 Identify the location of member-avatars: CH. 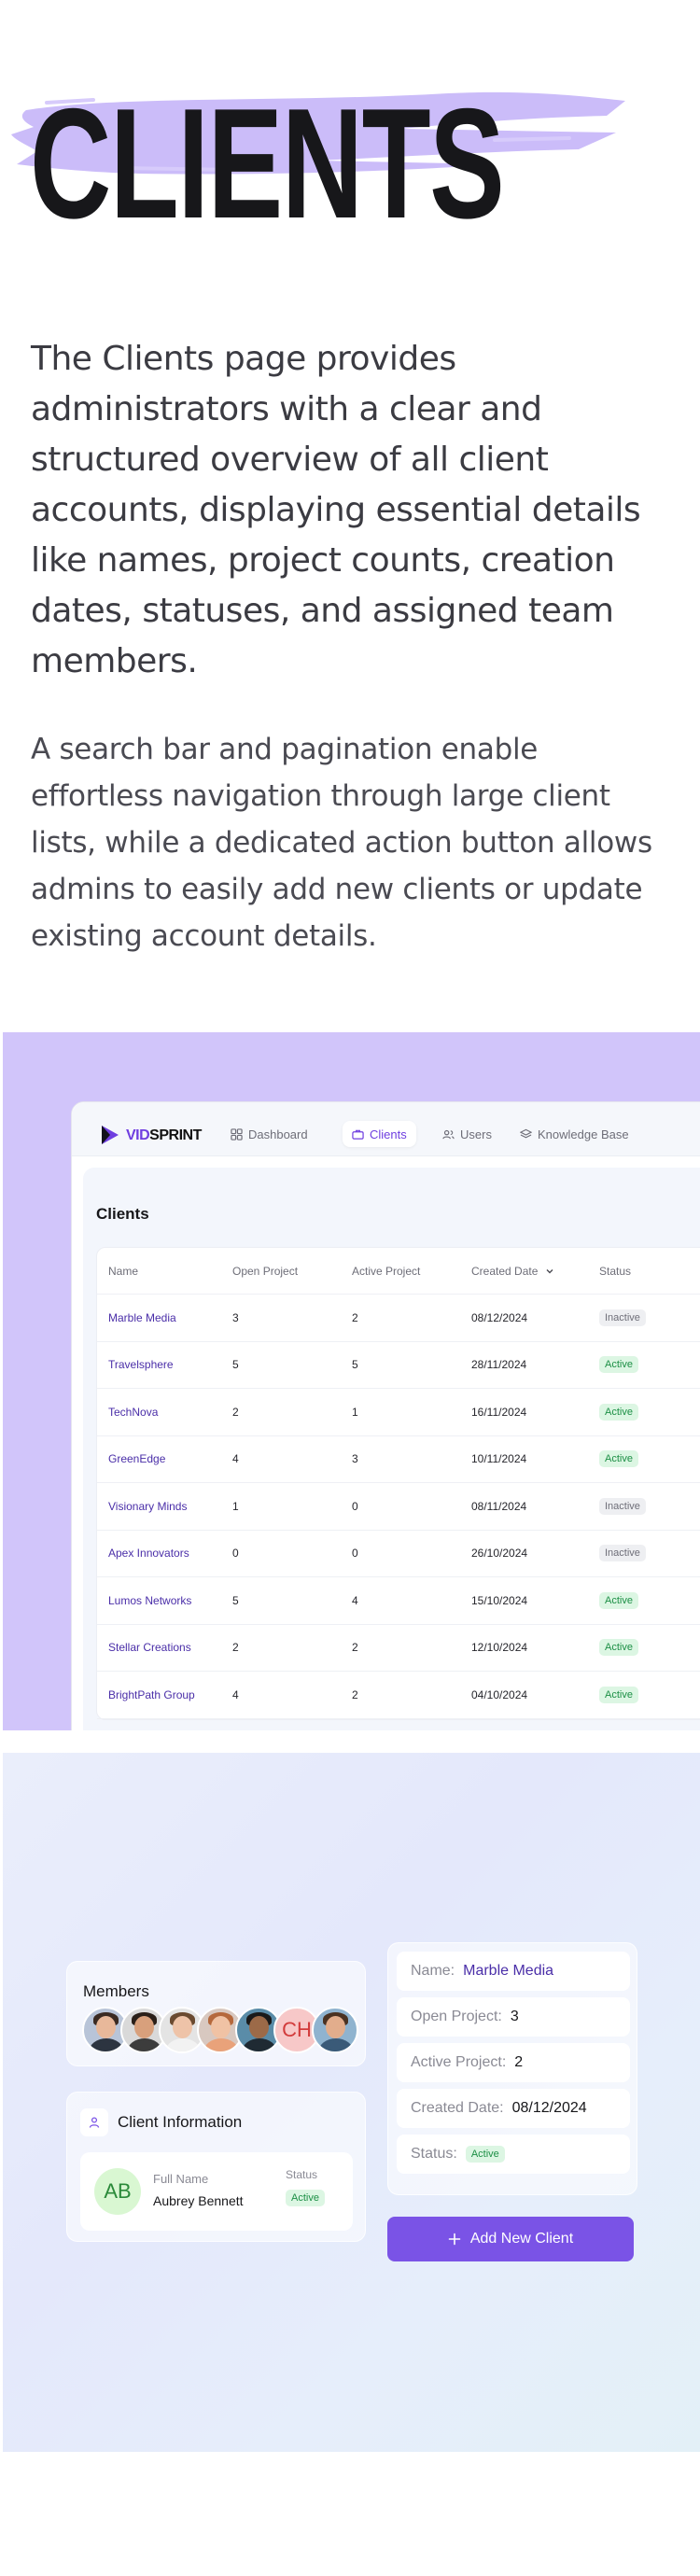
(220, 2030).